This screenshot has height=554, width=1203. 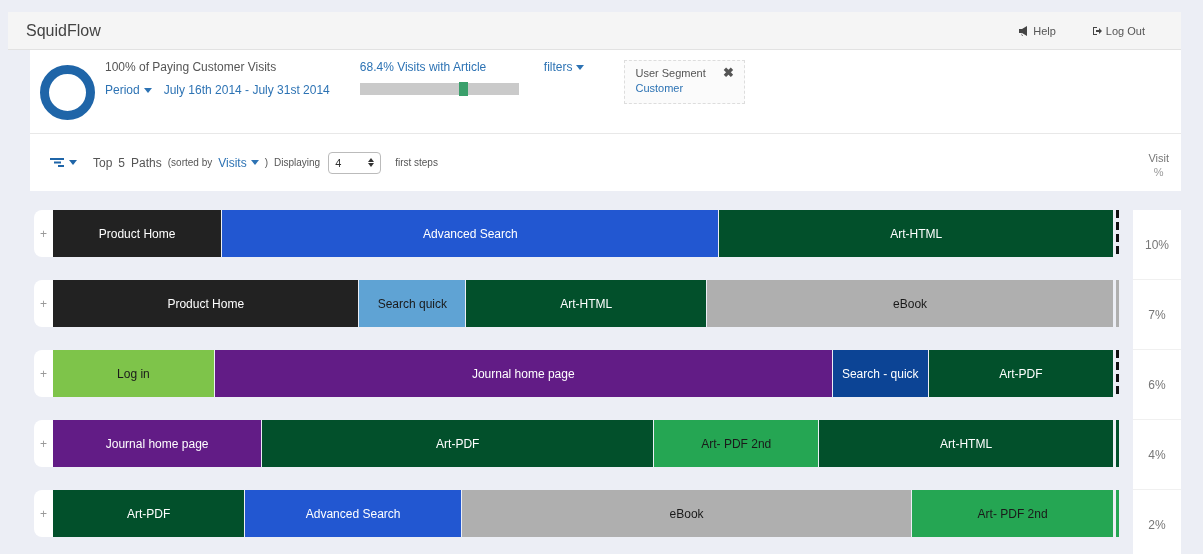 I want to click on path-step: Search quick, so click(x=413, y=303).